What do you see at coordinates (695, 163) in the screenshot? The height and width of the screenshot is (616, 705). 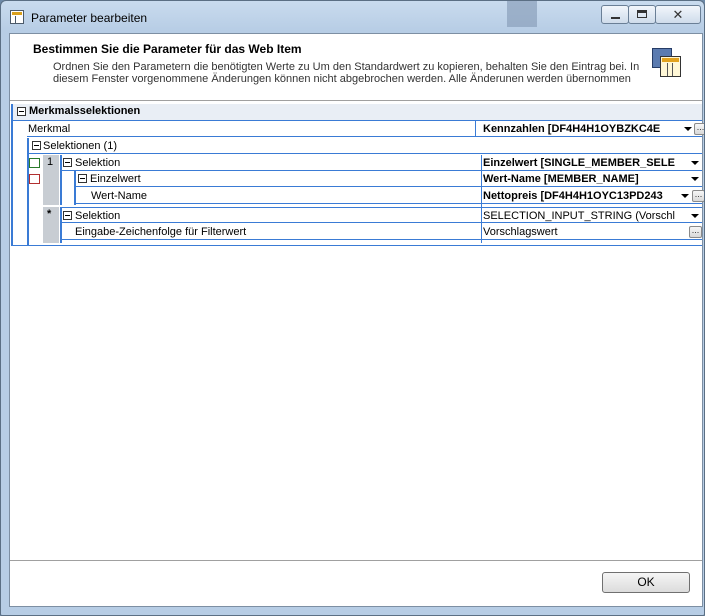 I see `selektion-1-dropdown-icon` at bounding box center [695, 163].